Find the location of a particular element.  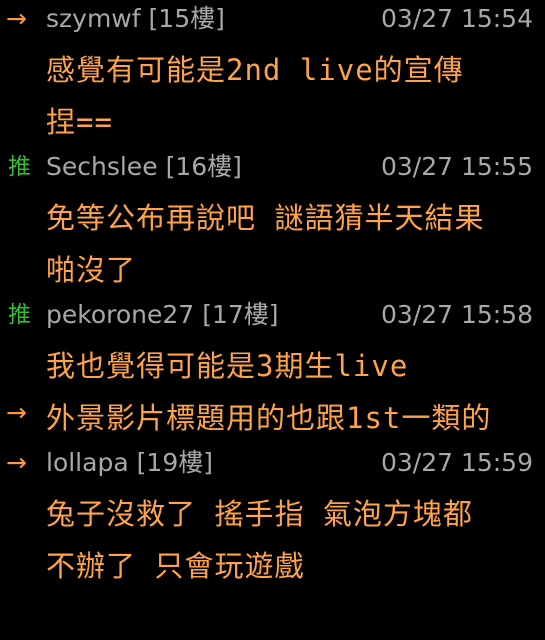

username: lollapa is located at coordinates (87, 462).